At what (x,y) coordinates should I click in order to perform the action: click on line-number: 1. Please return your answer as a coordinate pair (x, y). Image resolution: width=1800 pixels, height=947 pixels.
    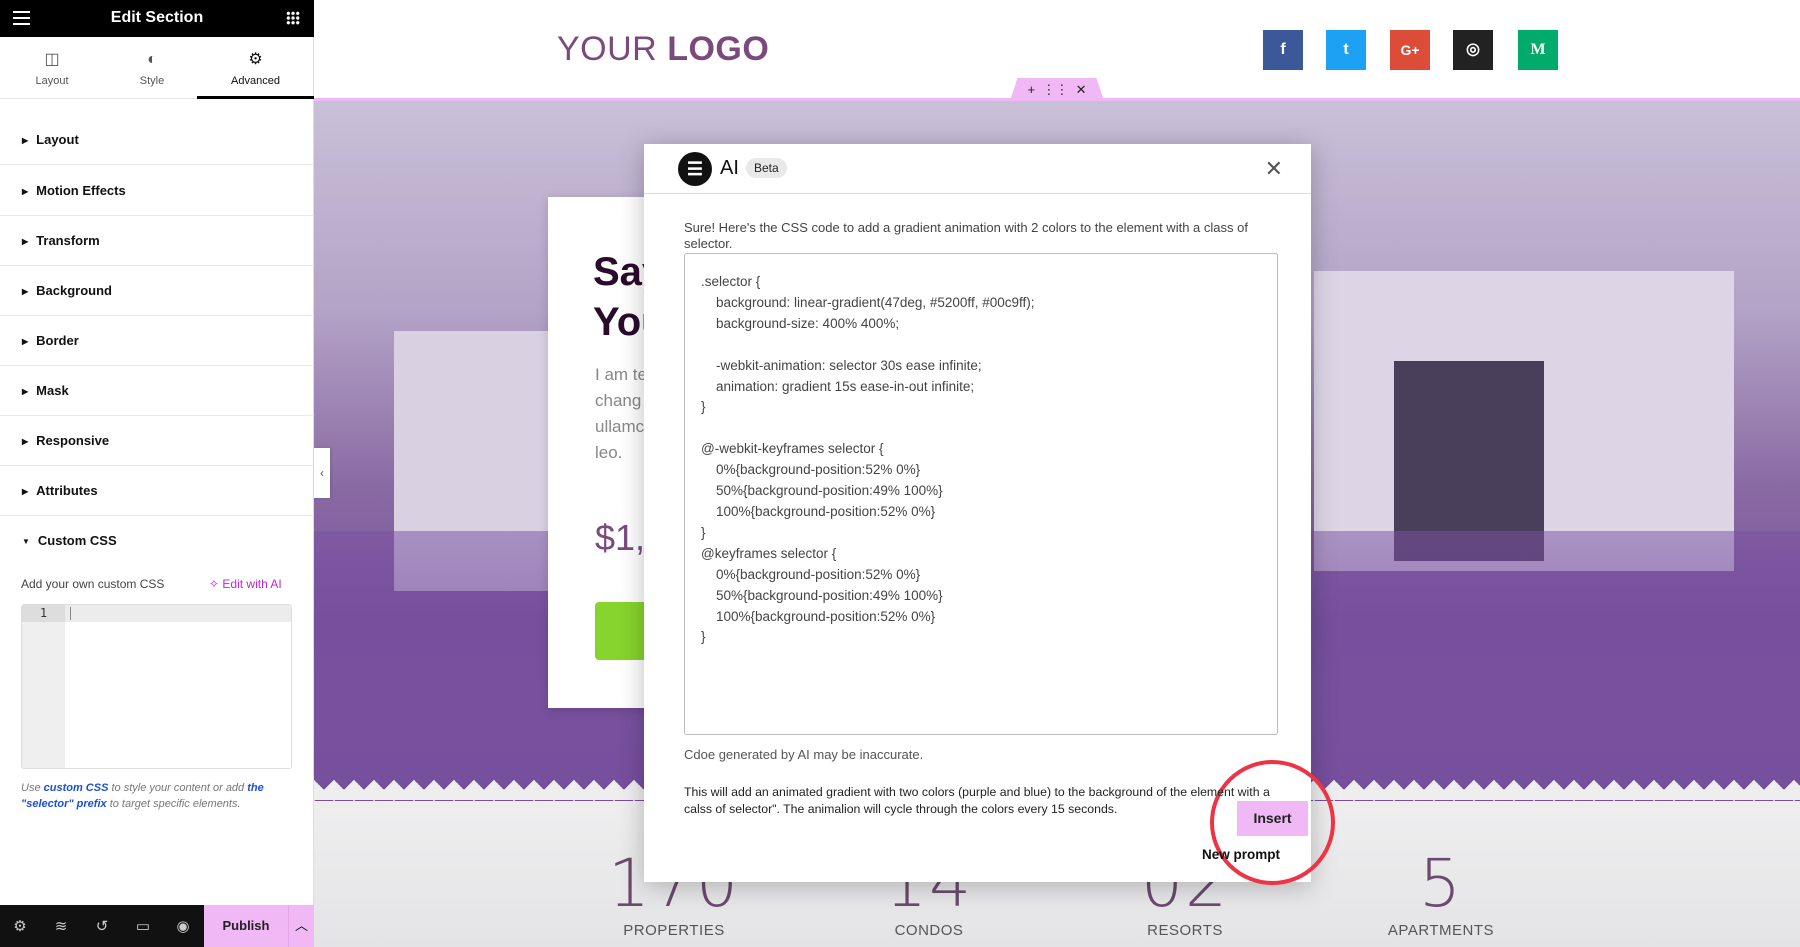
    Looking at the image, I should click on (43, 613).